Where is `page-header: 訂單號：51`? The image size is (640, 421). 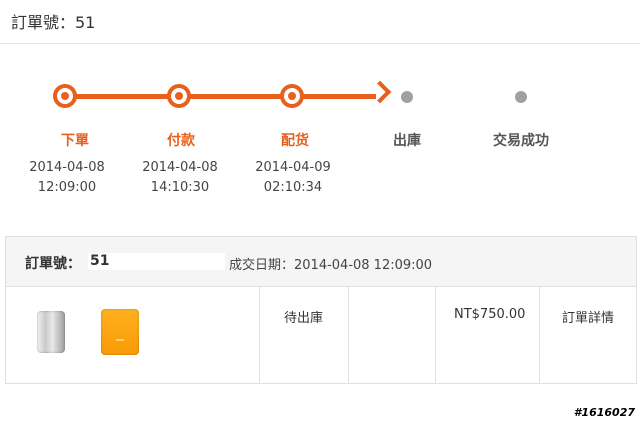 page-header: 訂單號：51 is located at coordinates (320, 22).